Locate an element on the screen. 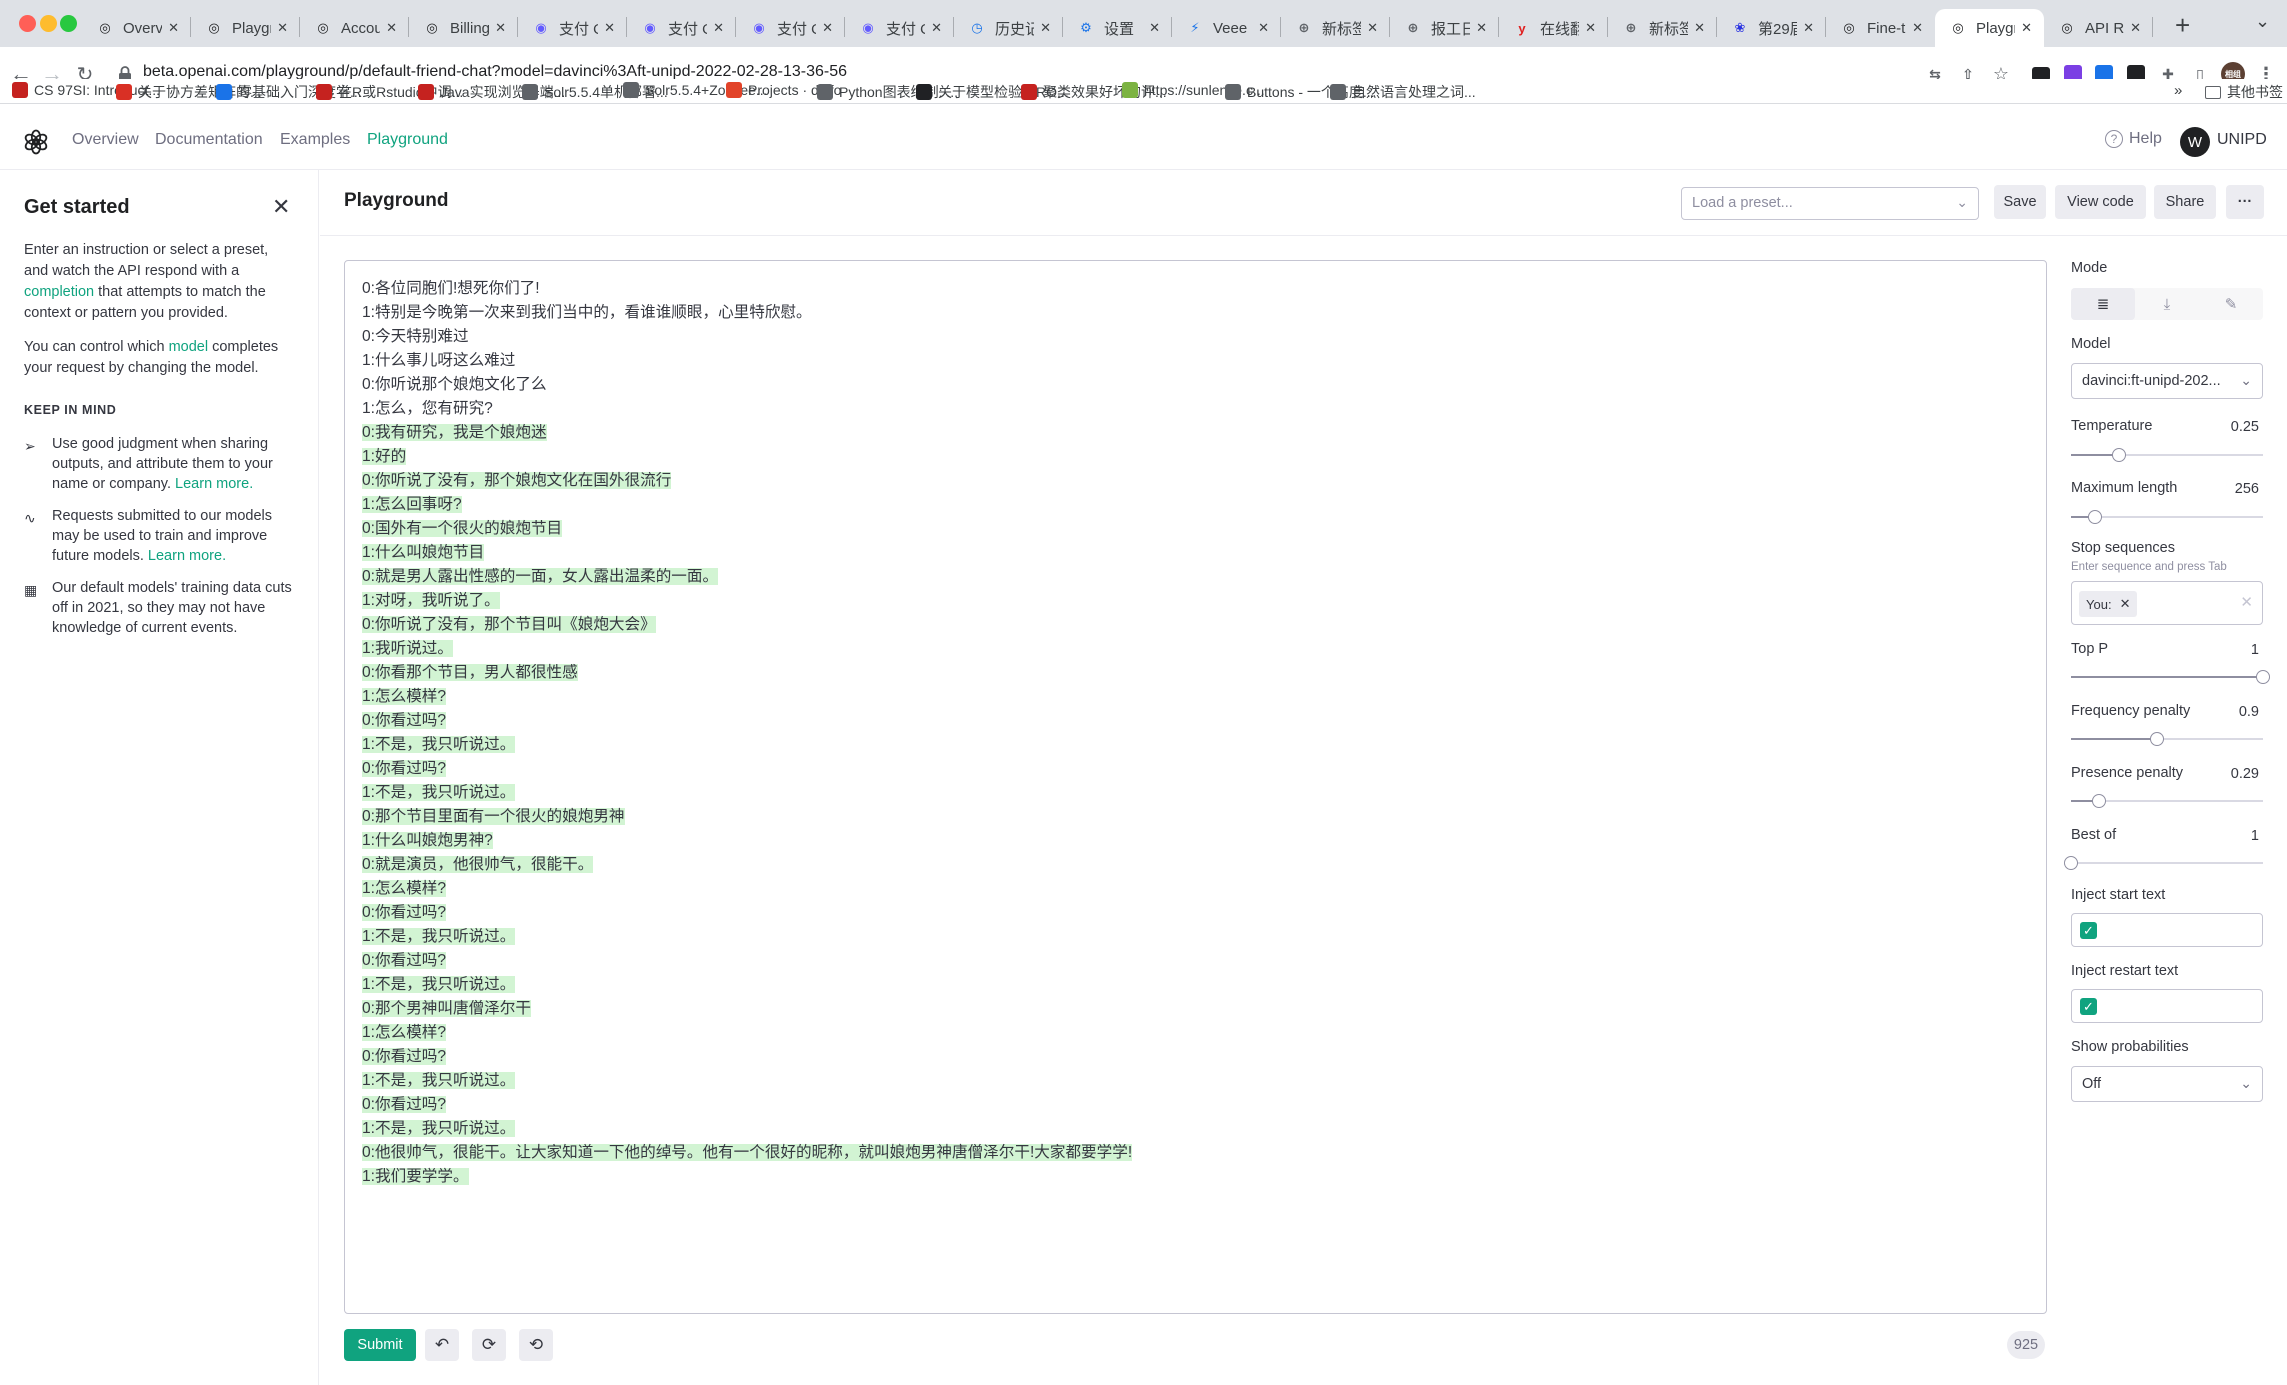 This screenshot has height=1385, width=2287. browser-tab: ⚙ 设置 ✕ is located at coordinates (1117, 28).